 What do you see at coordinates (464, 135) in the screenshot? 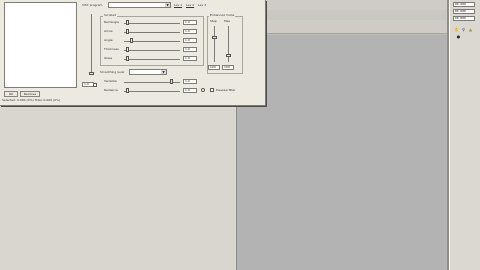
I see `right-panel` at bounding box center [464, 135].